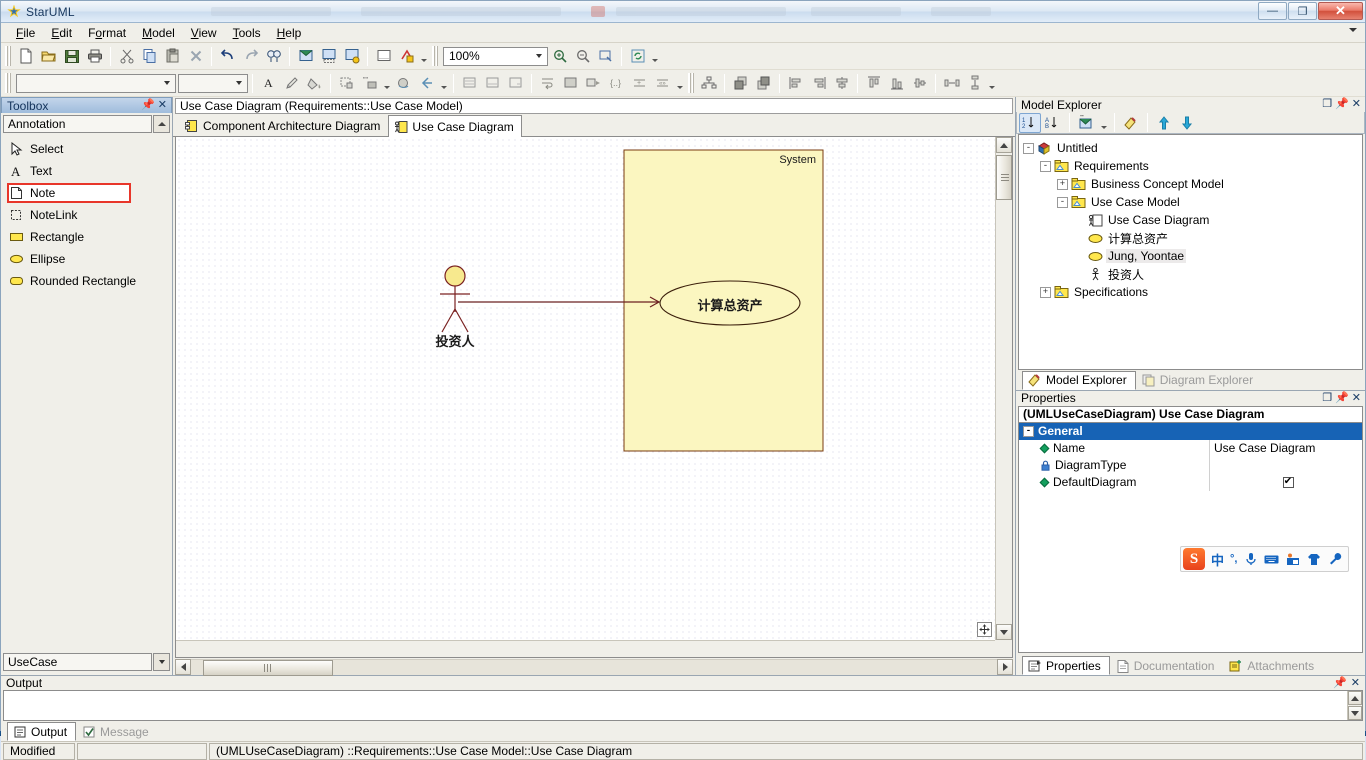 The image size is (1366, 760). What do you see at coordinates (284, 125) in the screenshot?
I see `tab-component-architecture-diagram: Component Architecture Diagram` at bounding box center [284, 125].